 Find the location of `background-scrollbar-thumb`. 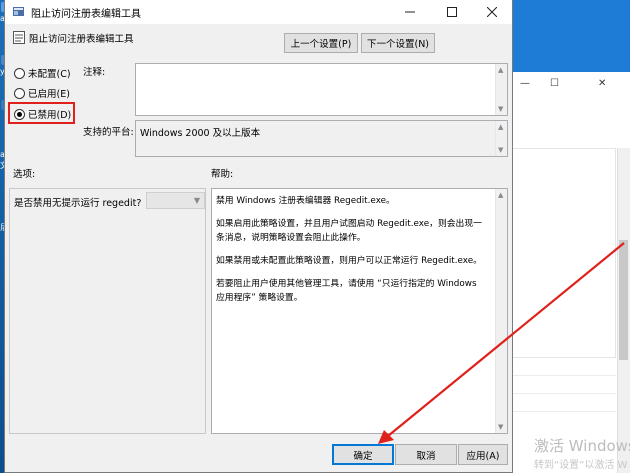

background-scrollbar-thumb is located at coordinates (623, 300).